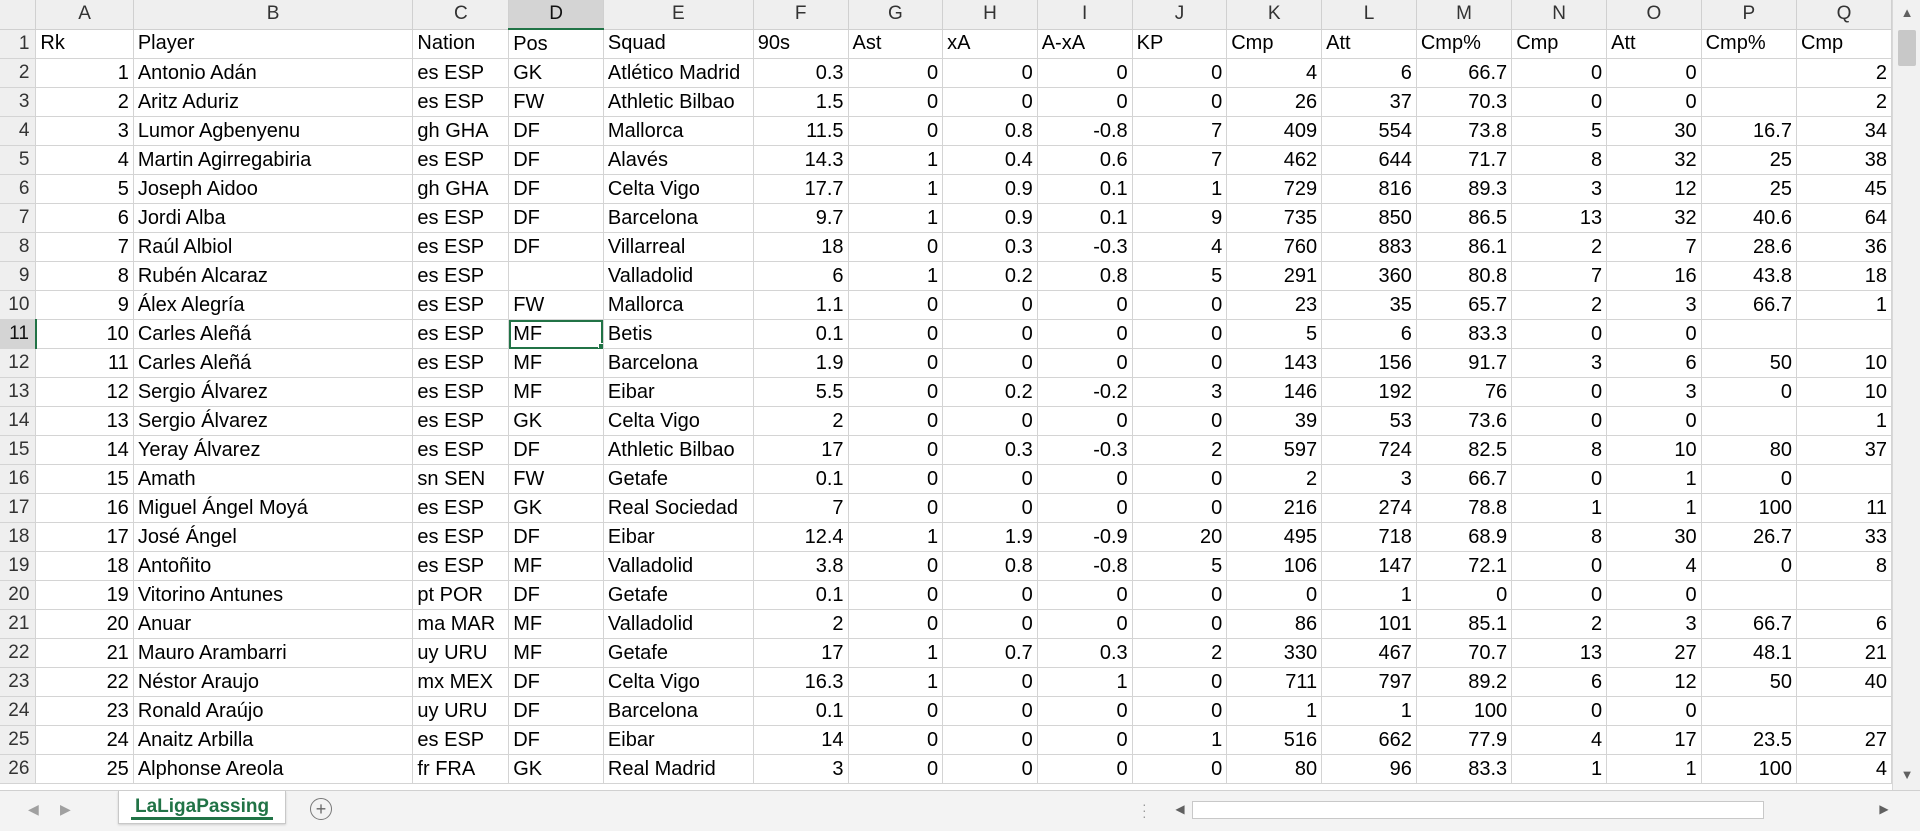 This screenshot has height=831, width=1920. I want to click on cell-f8: 18, so click(800, 247).